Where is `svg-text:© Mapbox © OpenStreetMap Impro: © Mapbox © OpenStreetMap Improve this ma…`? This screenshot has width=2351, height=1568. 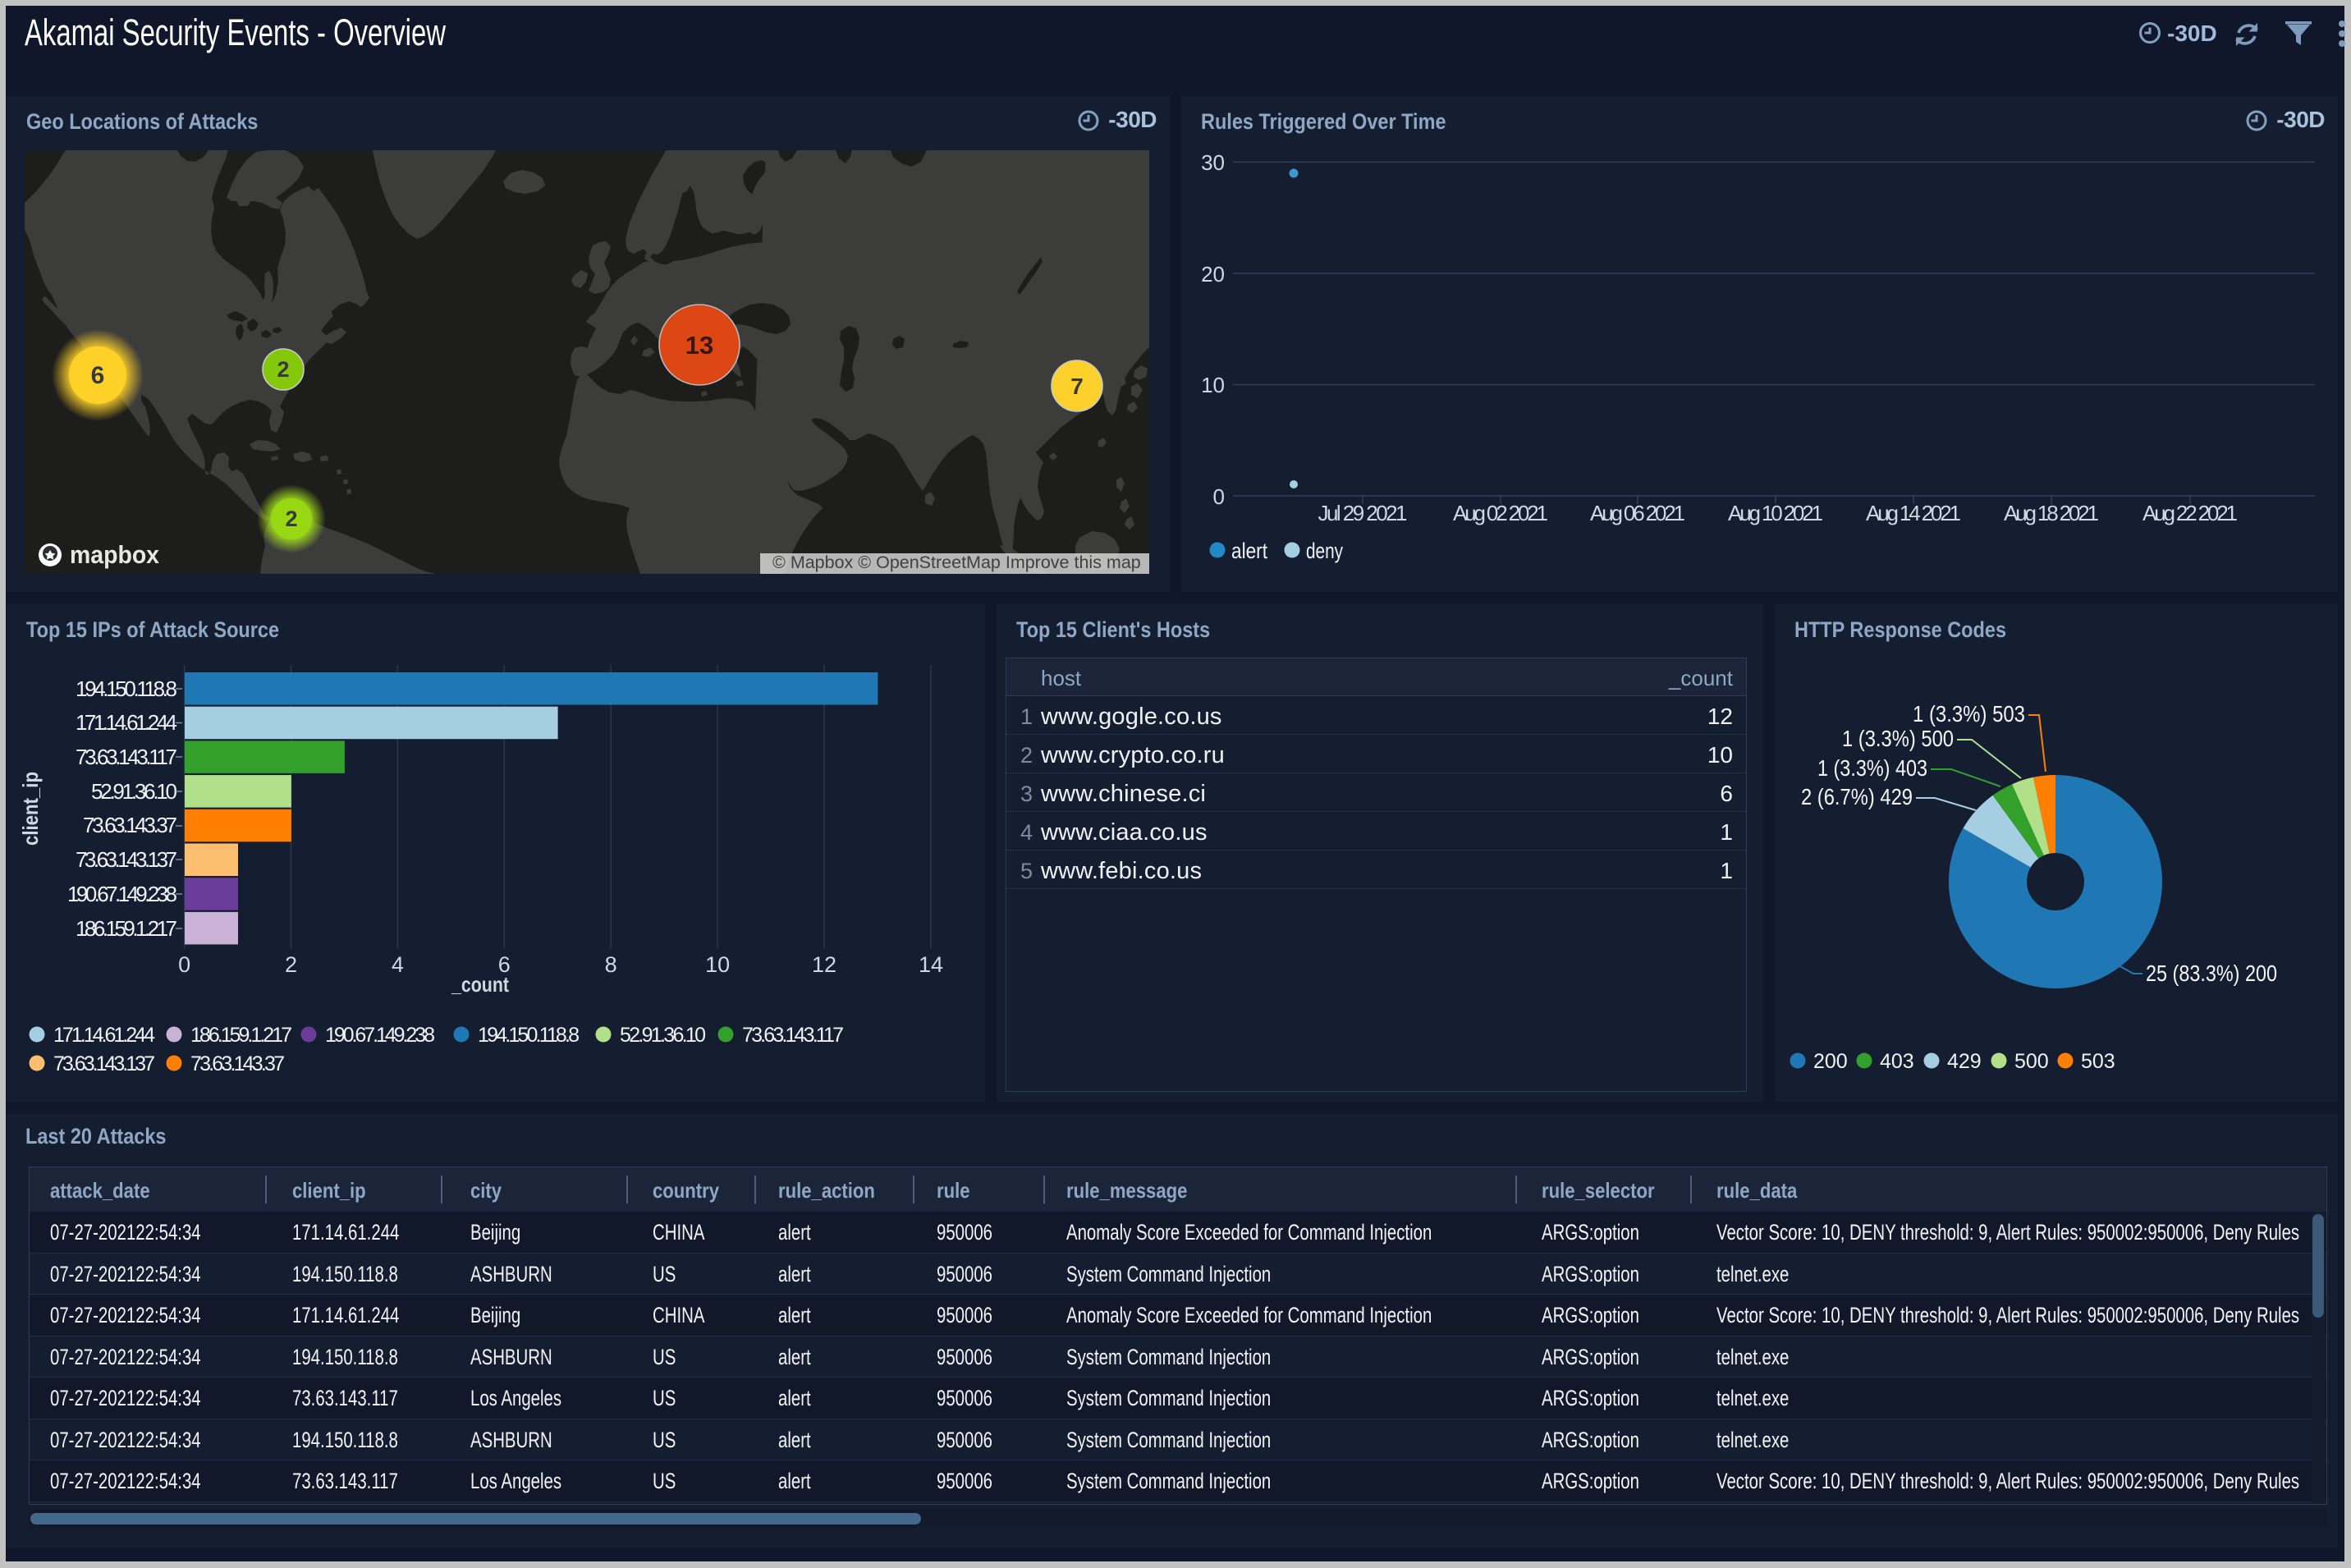 svg-text:© Mapbox © OpenStreetMap Impro: © Mapbox © OpenStreetMap Improve this ma… is located at coordinates (956, 562).